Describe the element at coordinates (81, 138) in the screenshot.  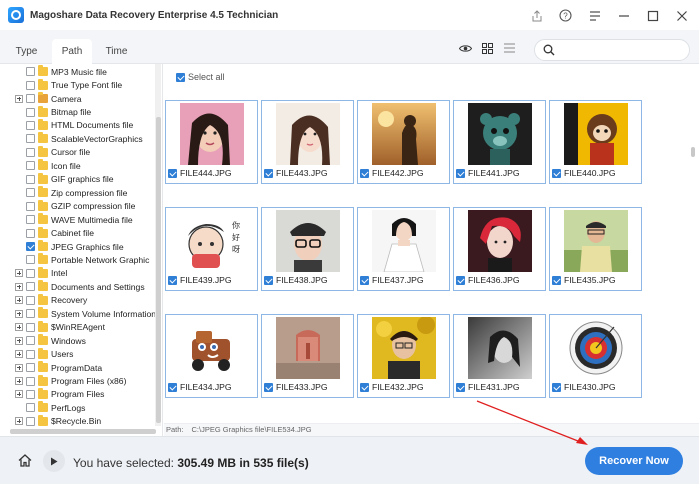
I see `tree-item: ScalableVectorGraphics` at that location.